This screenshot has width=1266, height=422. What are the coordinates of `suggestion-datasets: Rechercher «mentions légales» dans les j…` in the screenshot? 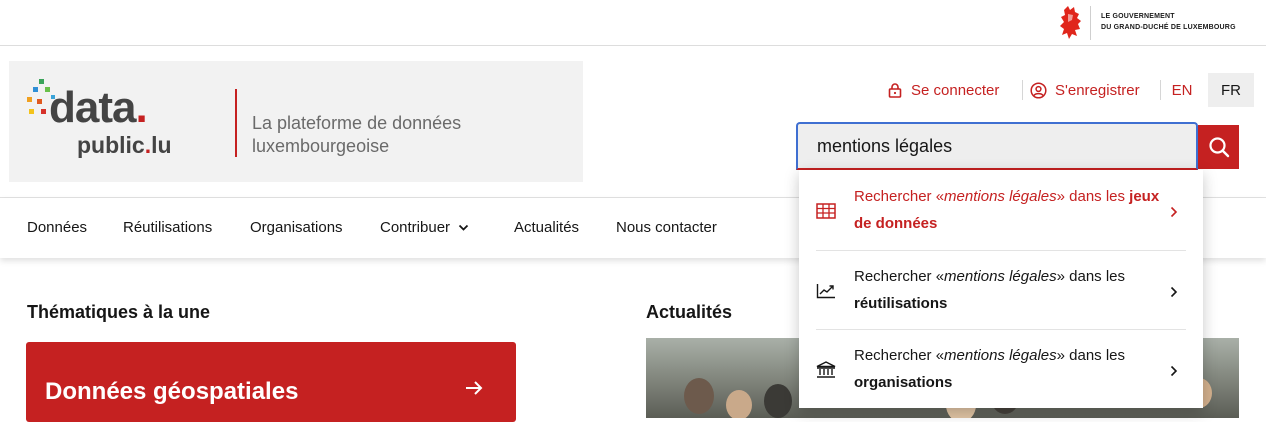 It's located at (1001, 209).